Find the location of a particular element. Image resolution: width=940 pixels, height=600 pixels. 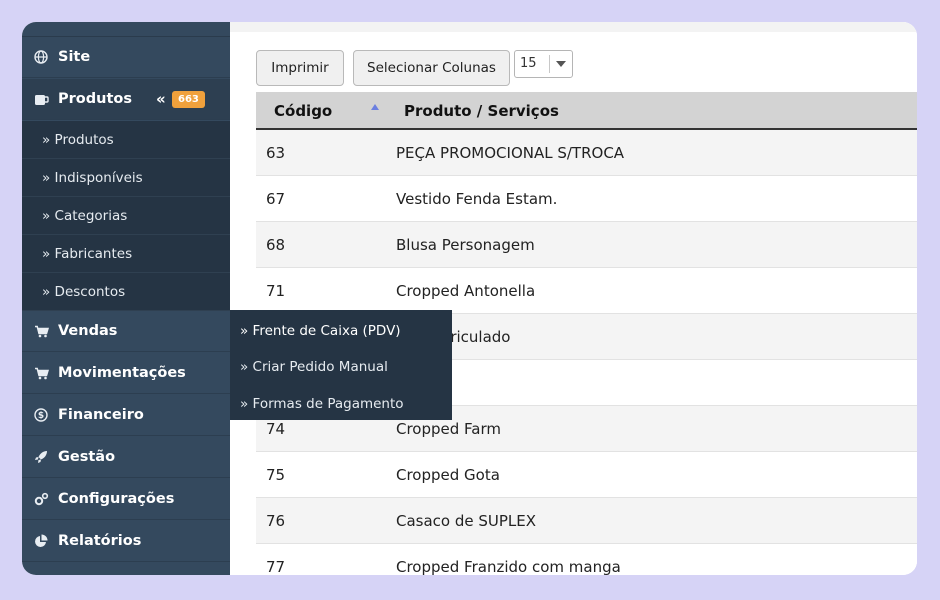

sidebar-item-label: Configurações is located at coordinates (116, 499).